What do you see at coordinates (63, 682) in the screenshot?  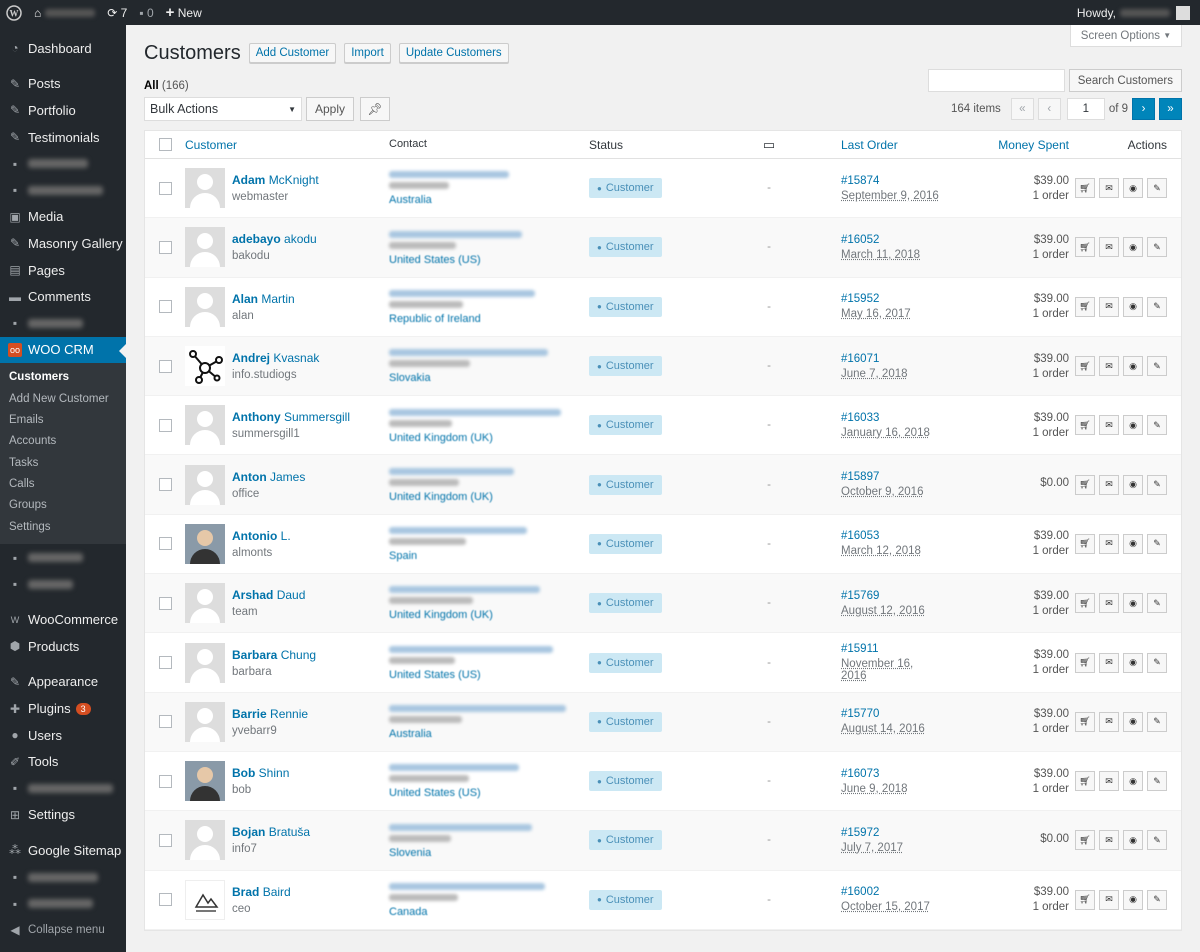 I see `sidebar-item-appearance: ✎ Appearance` at bounding box center [63, 682].